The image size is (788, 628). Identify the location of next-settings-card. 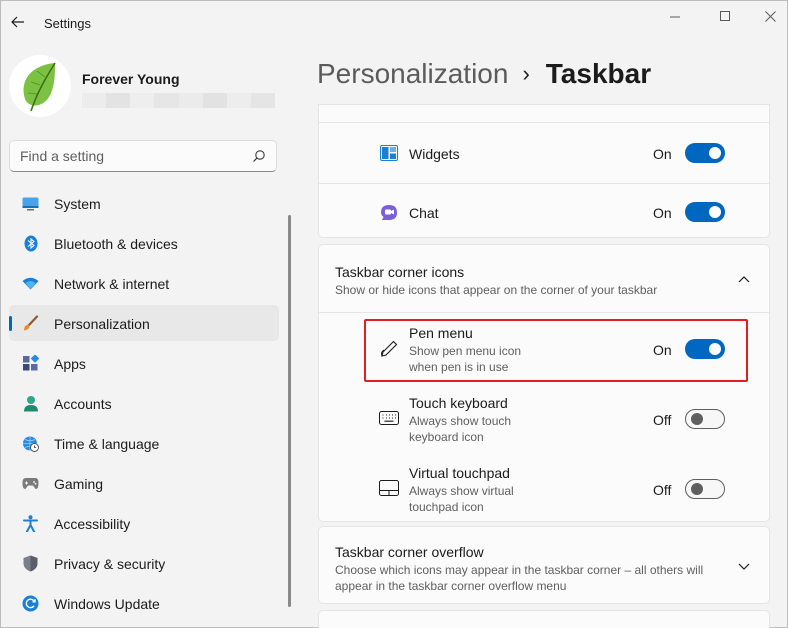
(544, 619).